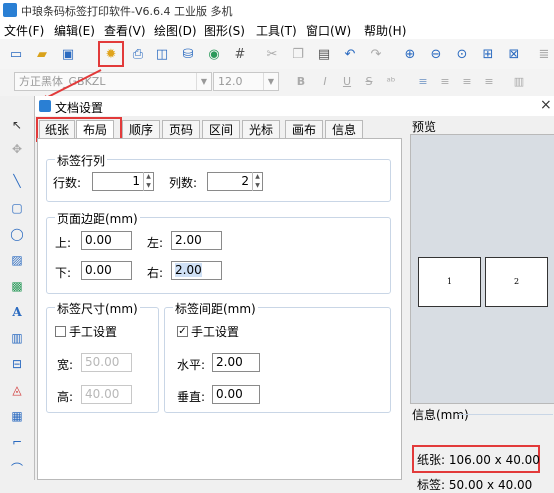 This screenshot has width=554, height=493. Describe the element at coordinates (106, 270) in the screenshot. I see `bottom-margin-input: 0.00` at that location.